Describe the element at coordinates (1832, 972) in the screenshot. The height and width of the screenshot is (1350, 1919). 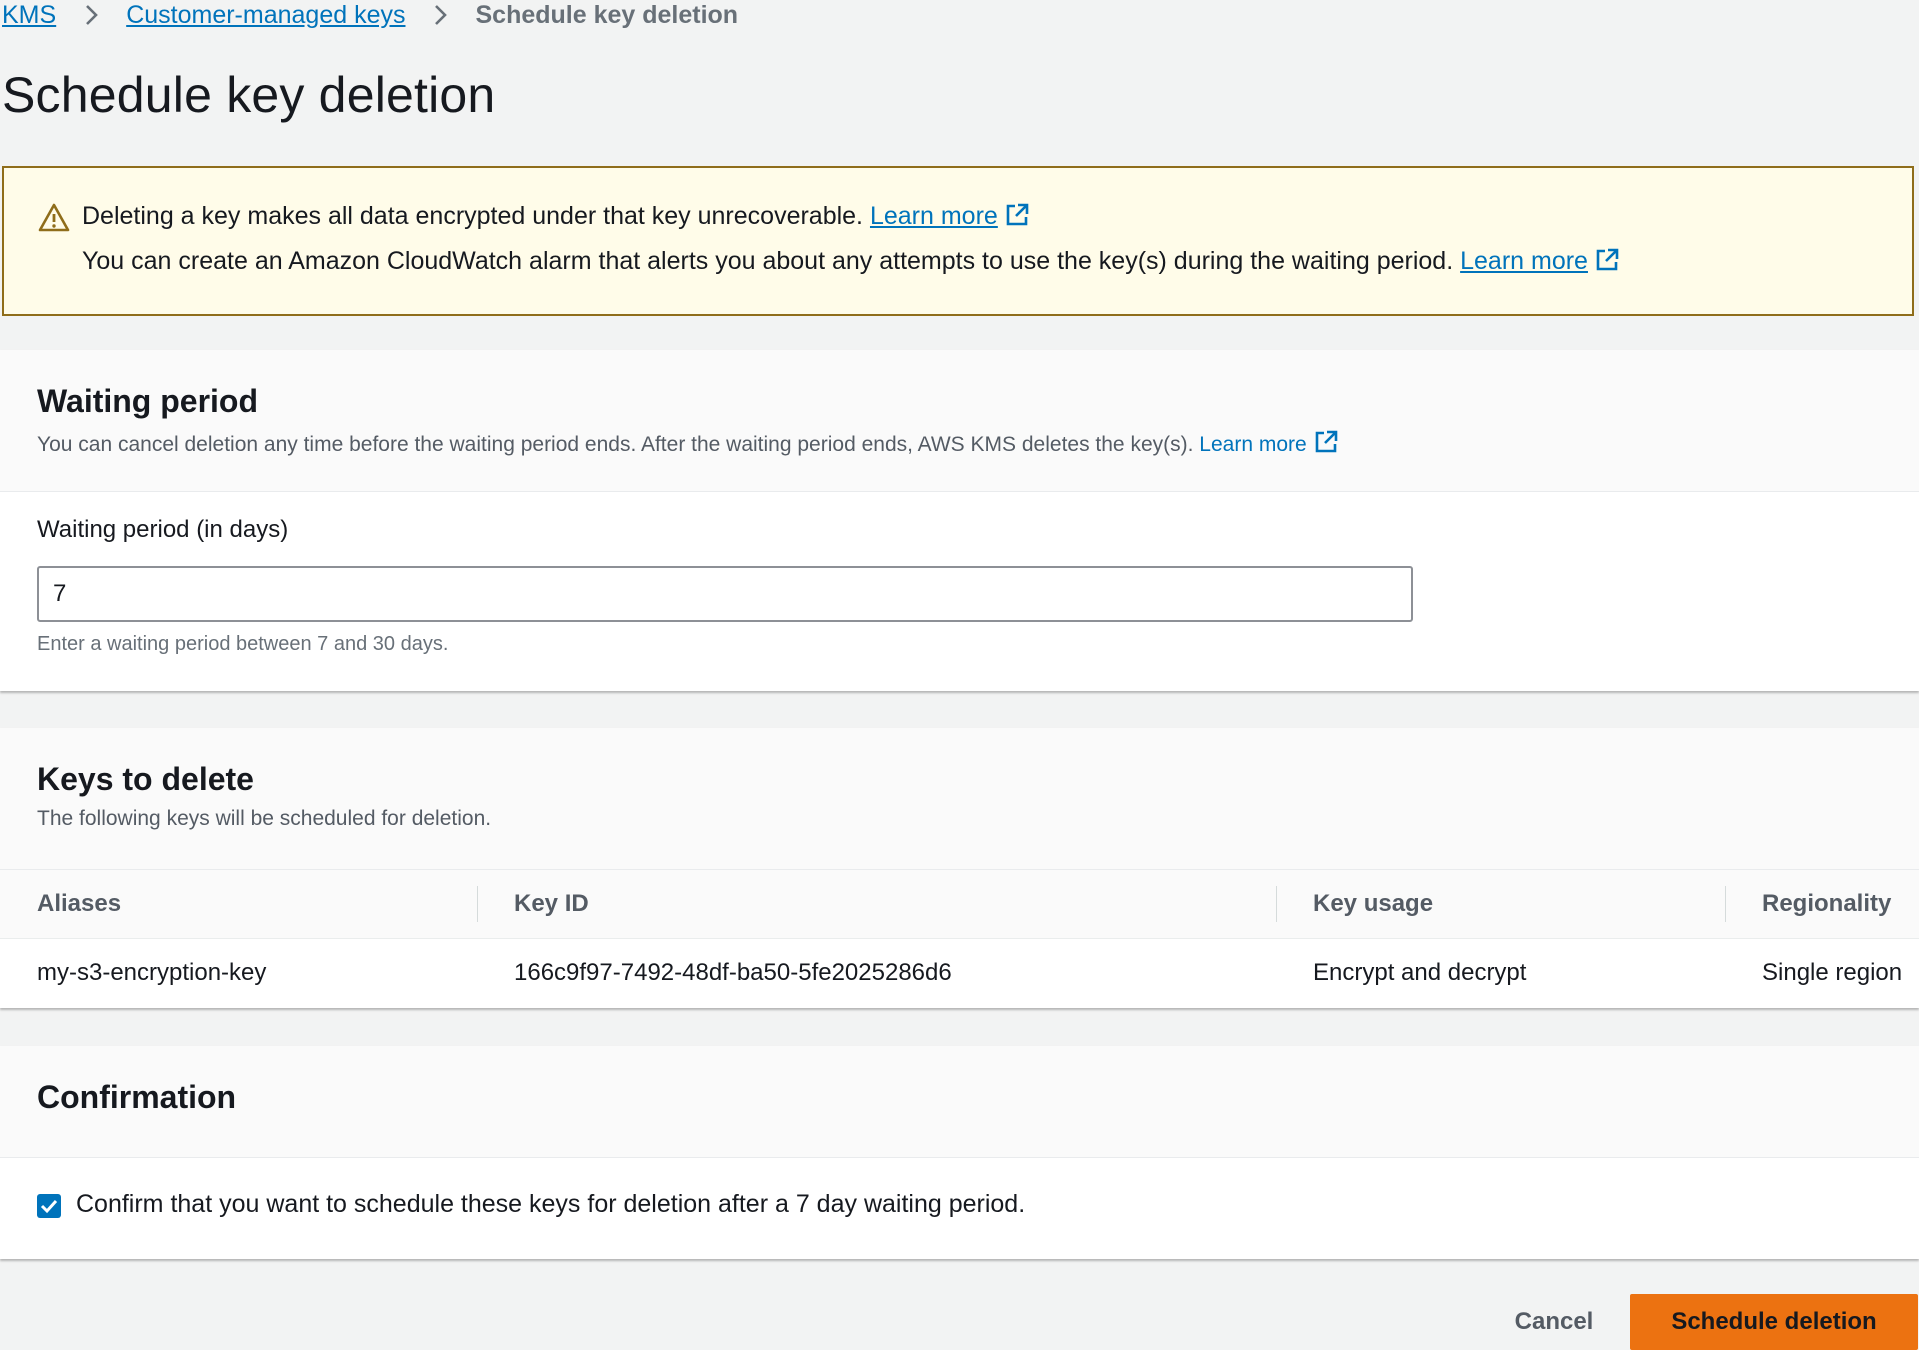
I see `cell-regionality: Single region` at that location.